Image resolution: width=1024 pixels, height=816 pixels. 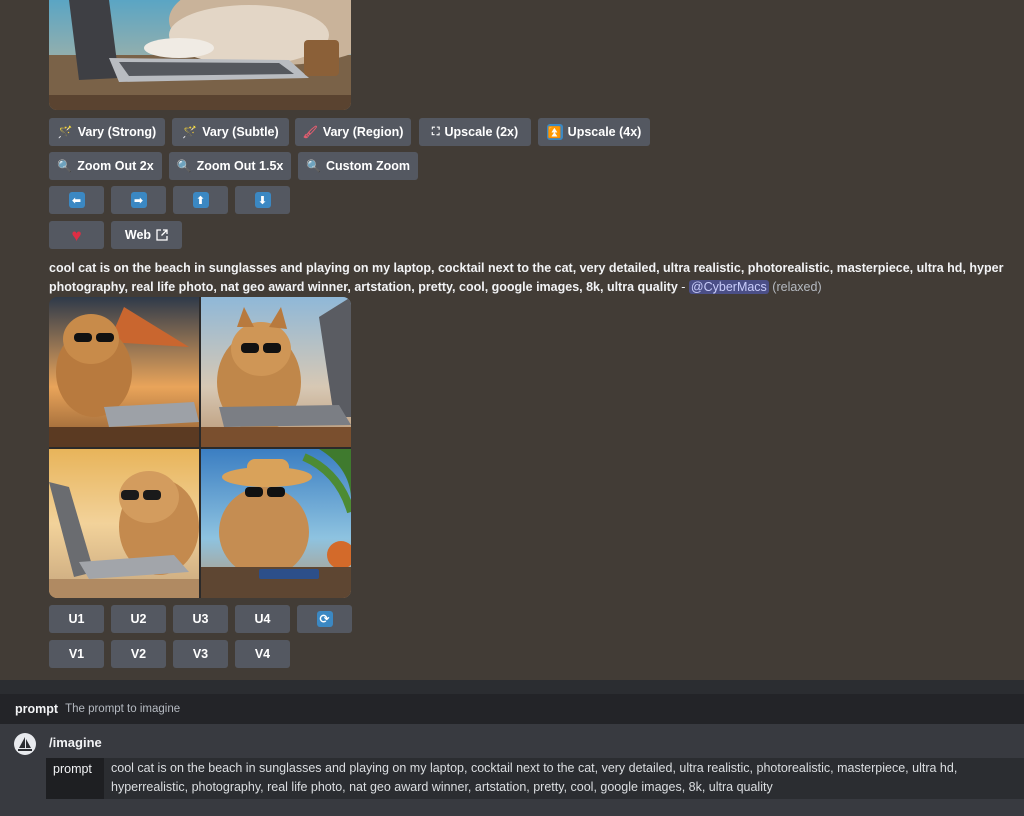 What do you see at coordinates (75, 742) in the screenshot?
I see `command-name: /imagine` at bounding box center [75, 742].